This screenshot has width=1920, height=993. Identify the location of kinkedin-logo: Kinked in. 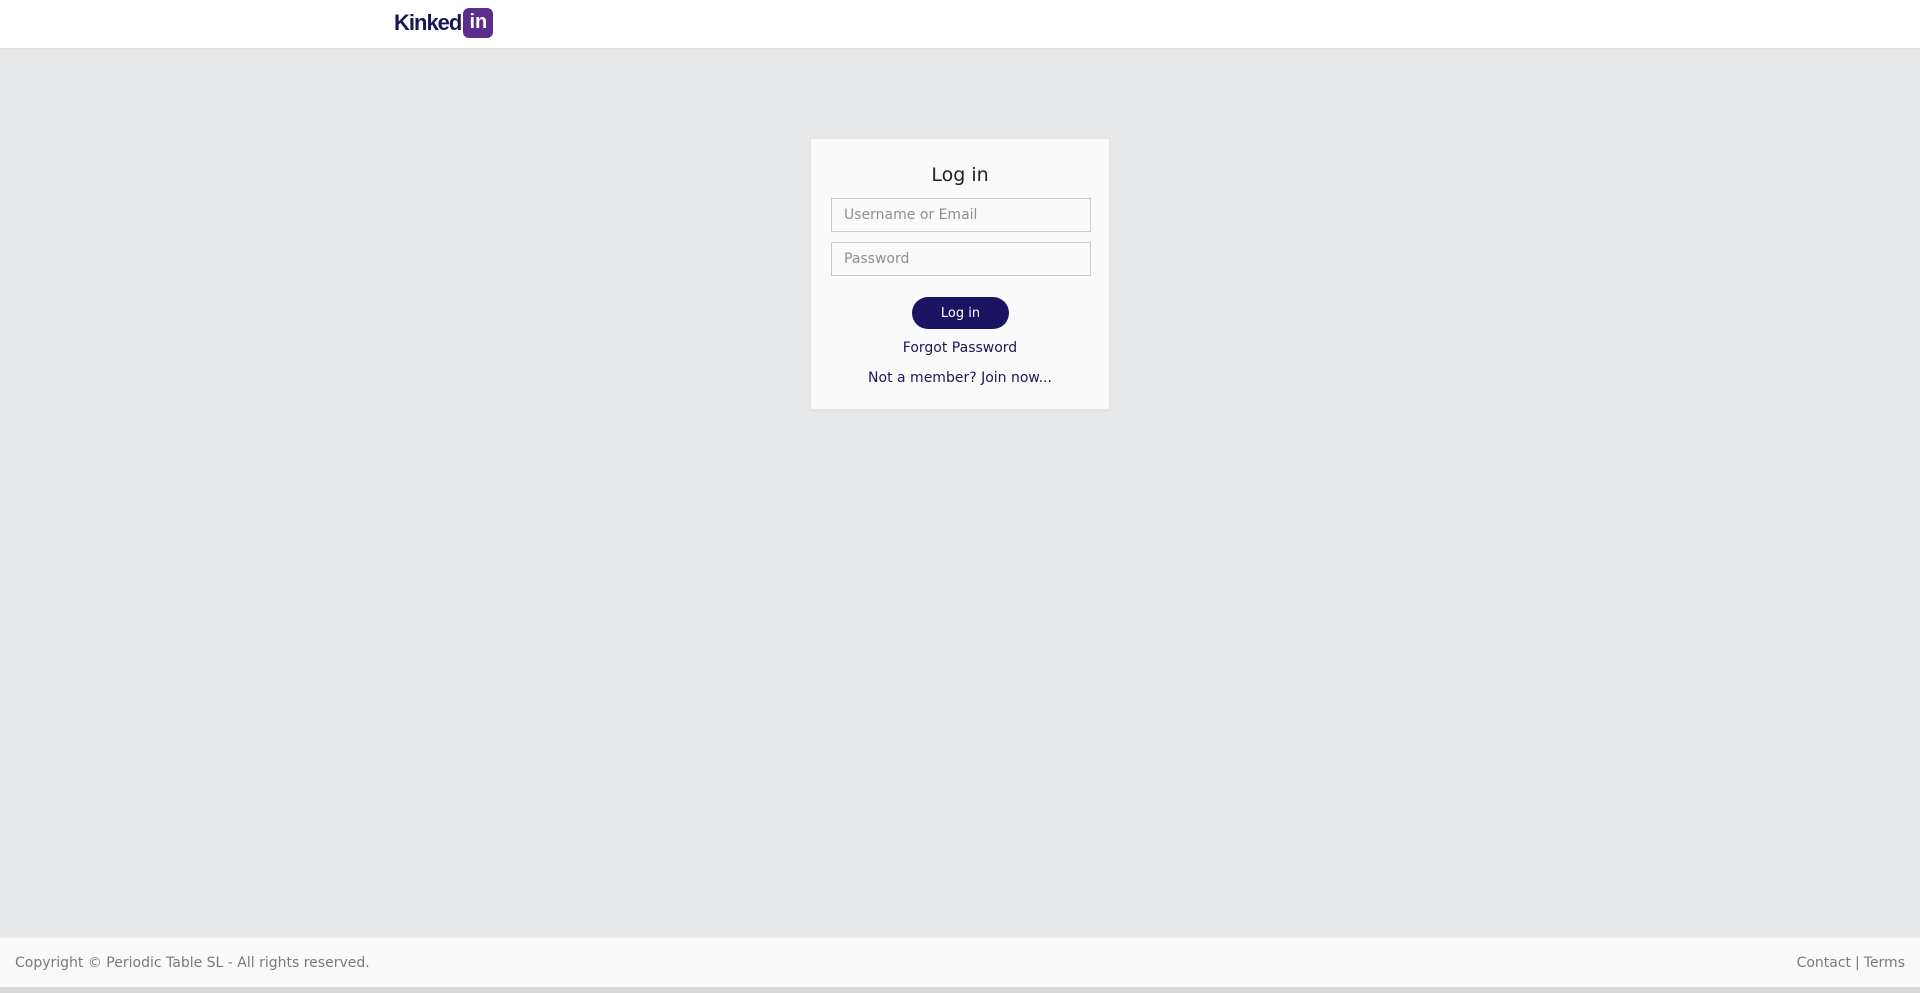
(444, 23).